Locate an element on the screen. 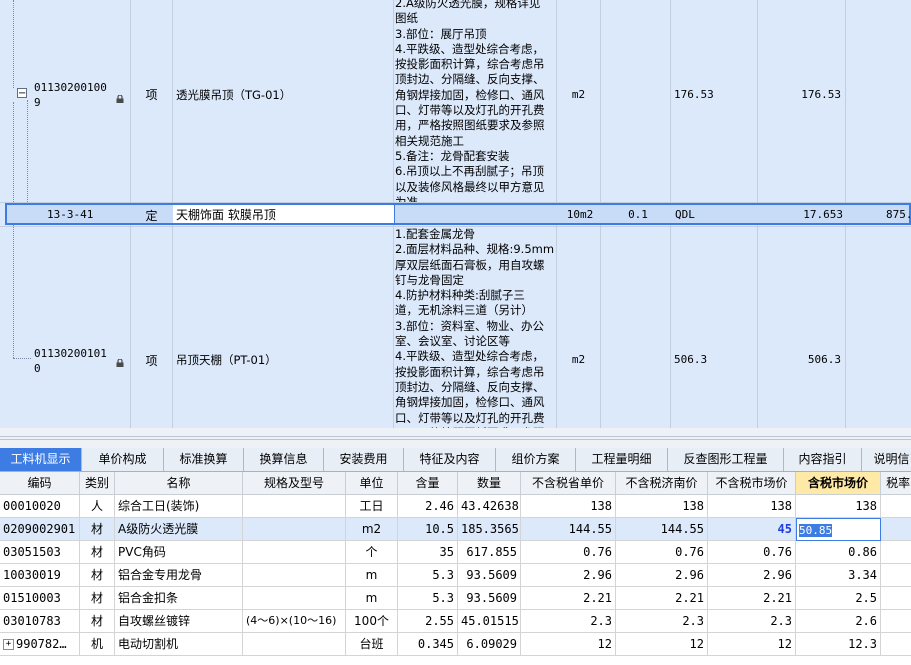 The image size is (911, 665). cell-spec: (4～6)×(10～16) is located at coordinates (294, 621).